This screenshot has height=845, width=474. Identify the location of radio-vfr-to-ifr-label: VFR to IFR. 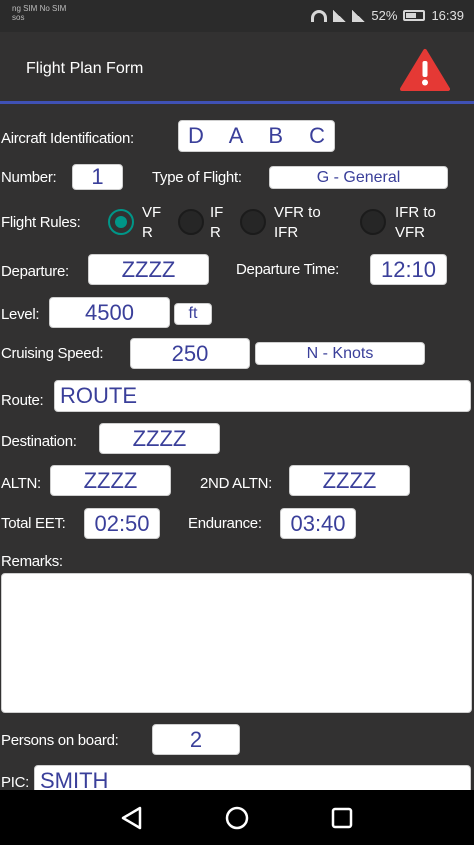
(297, 222).